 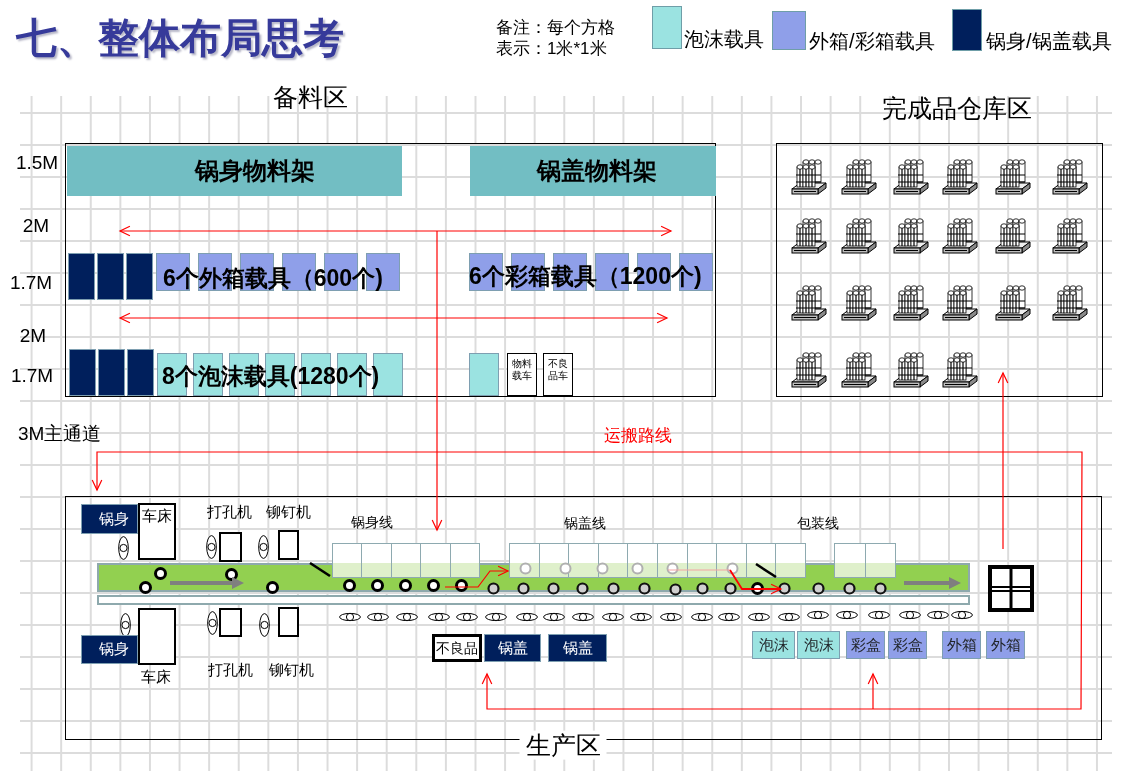 What do you see at coordinates (773, 645) in the screenshot?
I see `bin-box: 泡沫` at bounding box center [773, 645].